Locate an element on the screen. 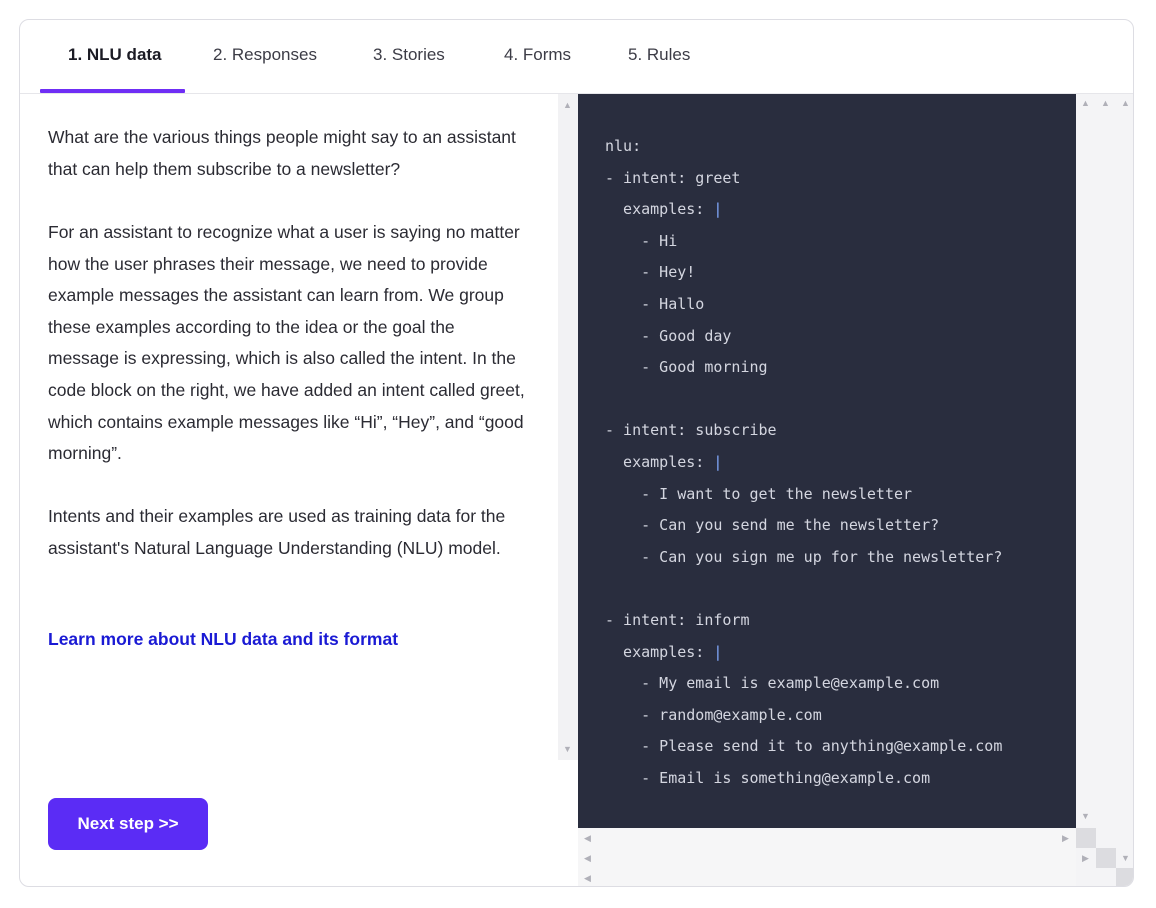  tab-nlu-data: 1. NLU data is located at coordinates (115, 55).